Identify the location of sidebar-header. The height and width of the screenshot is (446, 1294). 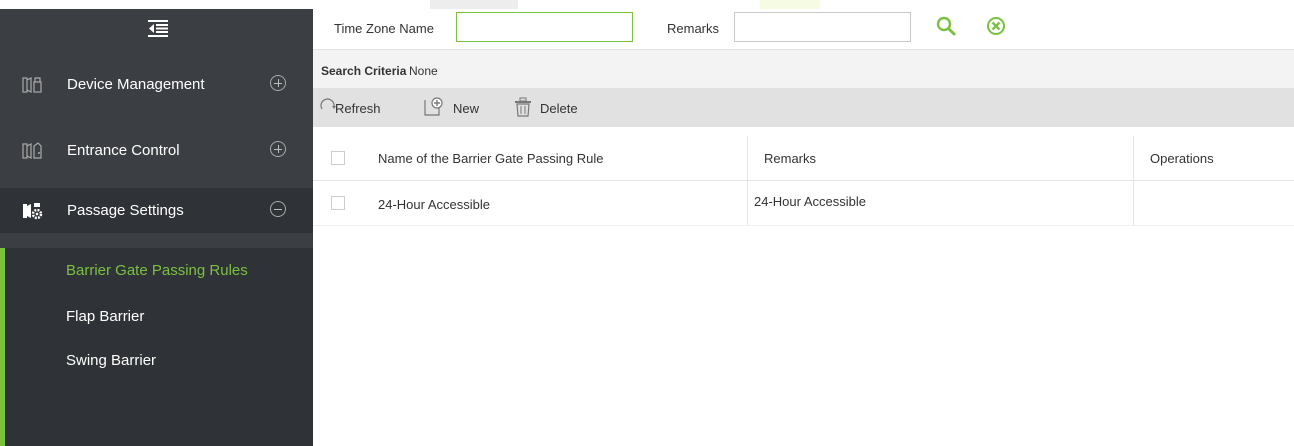
(156, 29).